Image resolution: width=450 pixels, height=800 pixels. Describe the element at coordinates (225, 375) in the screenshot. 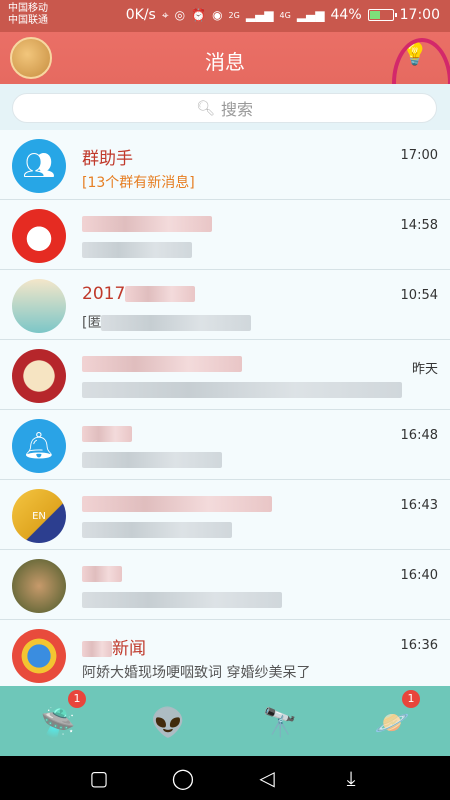

I see `chat-item: 昨天` at that location.